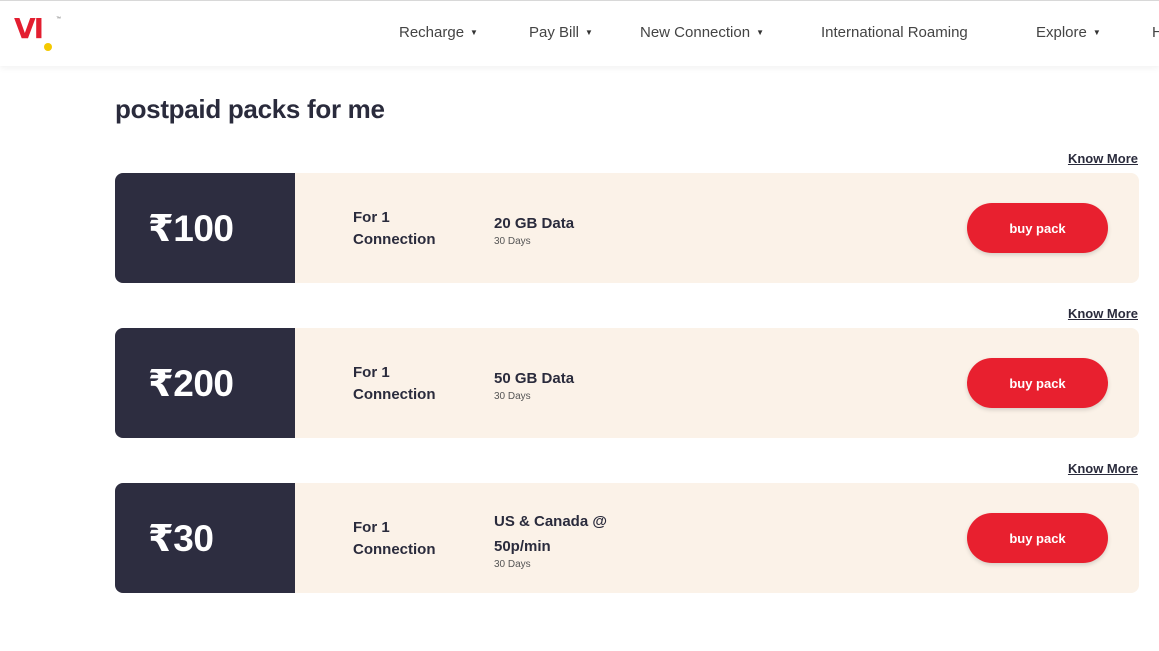  I want to click on nav-item-truncated: H, so click(1155, 33).